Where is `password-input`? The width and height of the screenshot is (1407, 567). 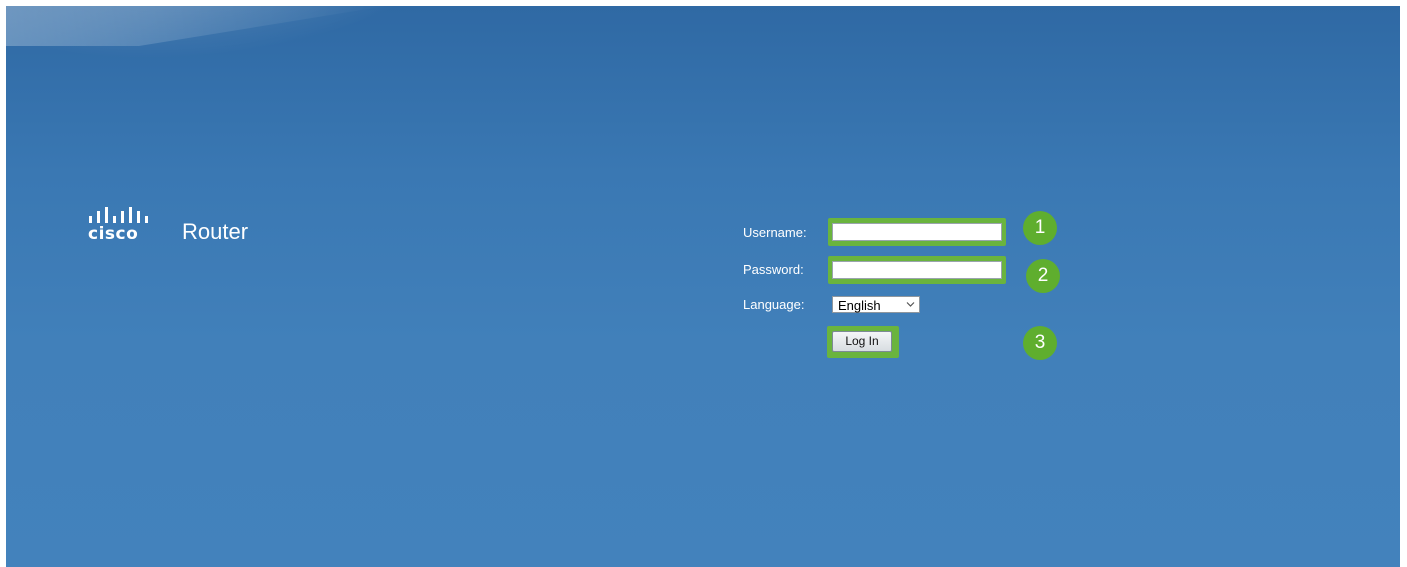 password-input is located at coordinates (917, 270).